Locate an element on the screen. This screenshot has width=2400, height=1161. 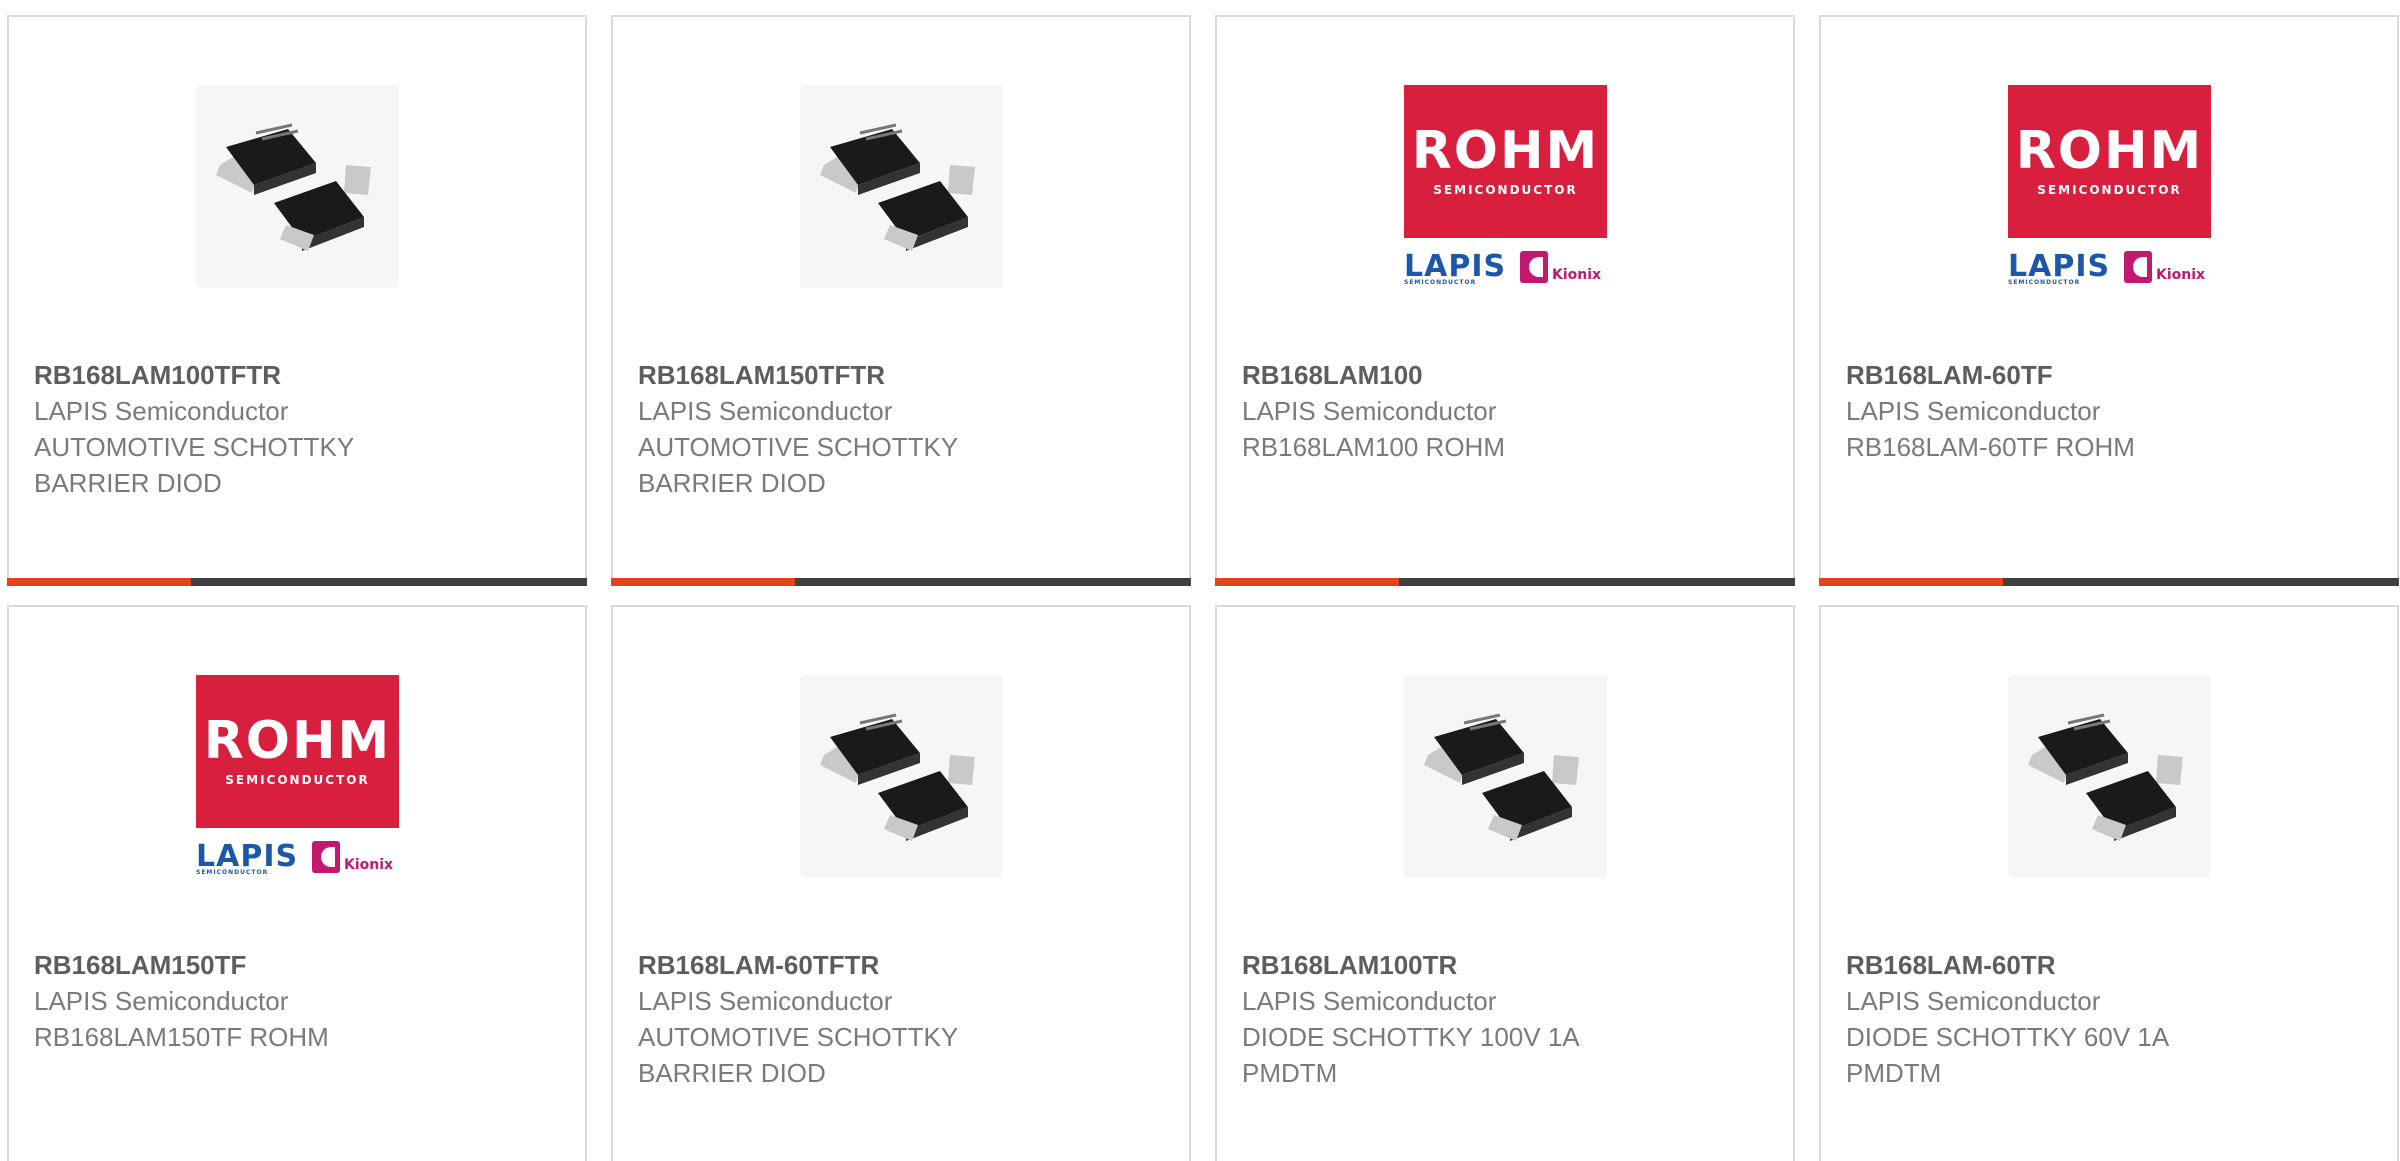
description-line: DIODE SCHOTTKY 100V 1A is located at coordinates (1411, 1037).